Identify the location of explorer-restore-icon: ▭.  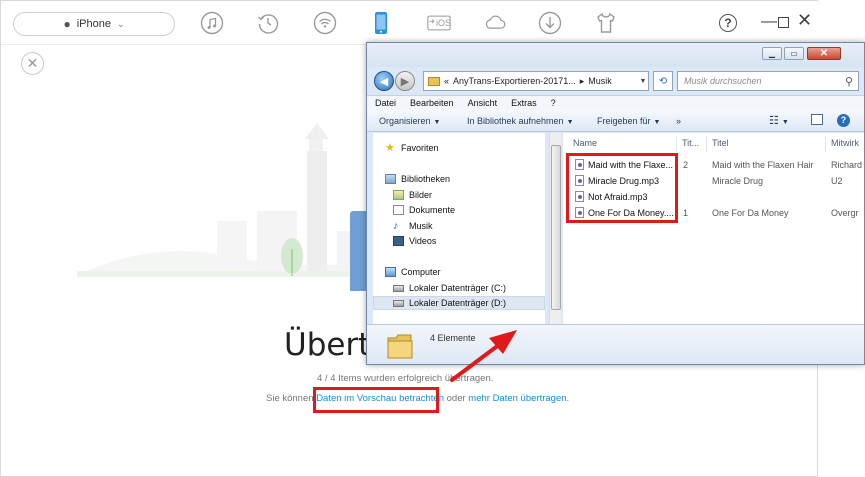
(794, 53).